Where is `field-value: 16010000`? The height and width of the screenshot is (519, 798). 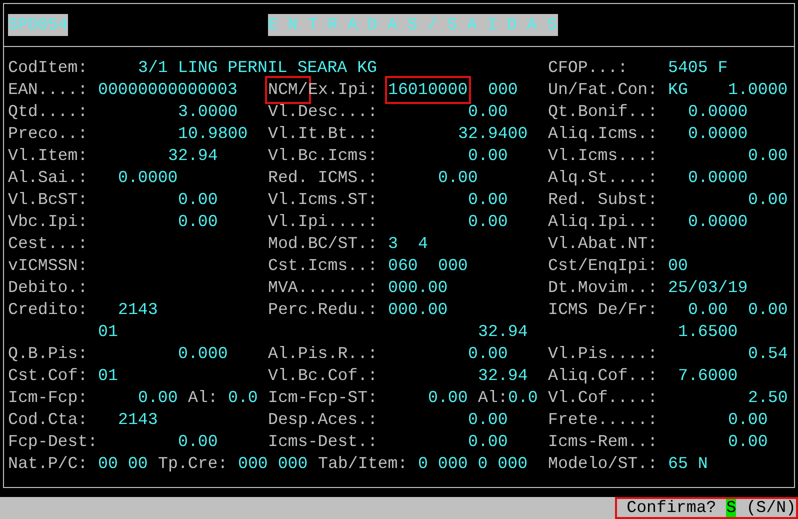
field-value: 16010000 is located at coordinates (428, 90).